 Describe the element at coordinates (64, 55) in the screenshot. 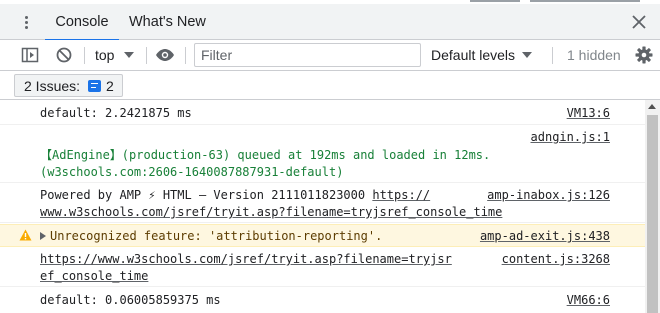

I see `clear-console-icon` at that location.